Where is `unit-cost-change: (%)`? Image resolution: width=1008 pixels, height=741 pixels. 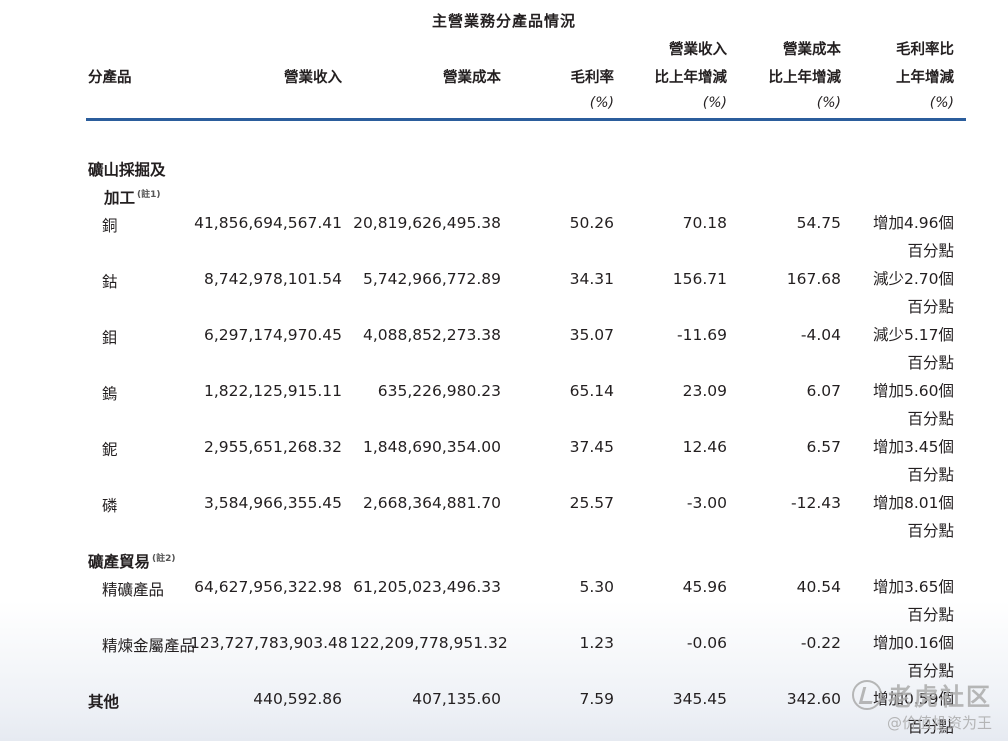 unit-cost-change: (%) is located at coordinates (828, 103).